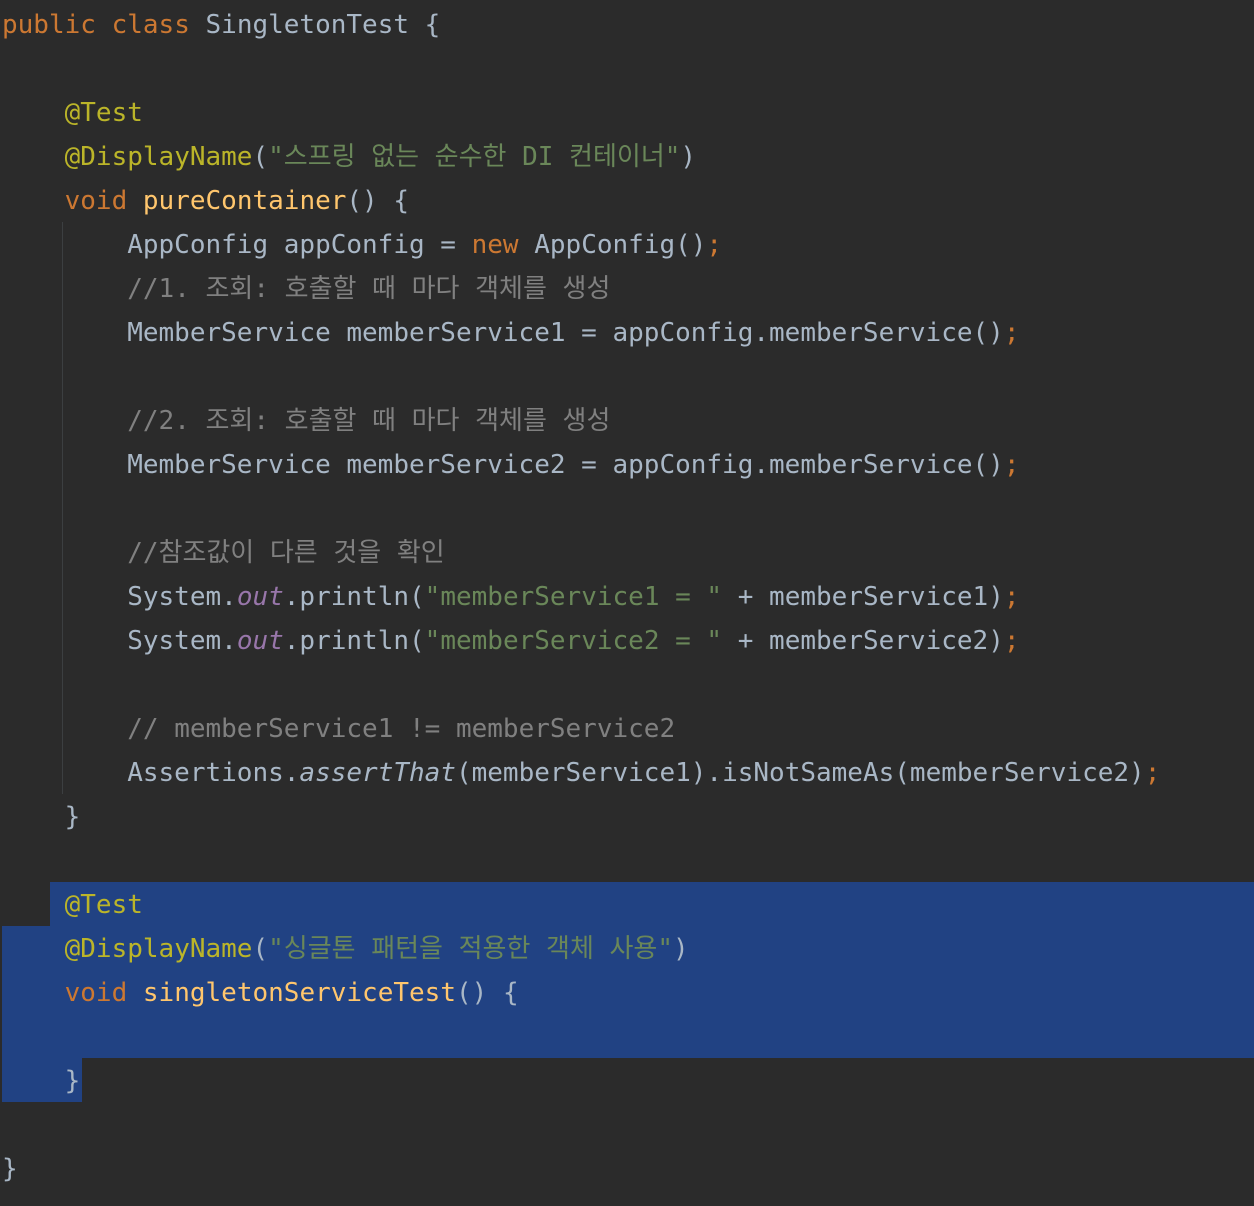 The width and height of the screenshot is (1254, 1206). What do you see at coordinates (244, 201) in the screenshot?
I see `code-token: pureContainer` at bounding box center [244, 201].